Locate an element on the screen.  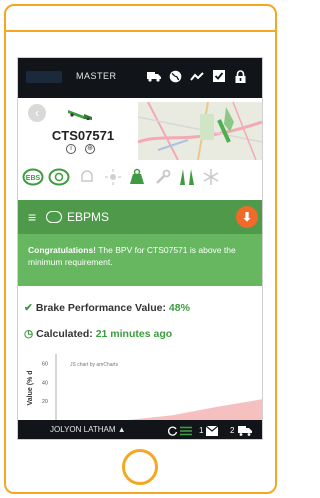
wrench-icon is located at coordinates (163, 177).